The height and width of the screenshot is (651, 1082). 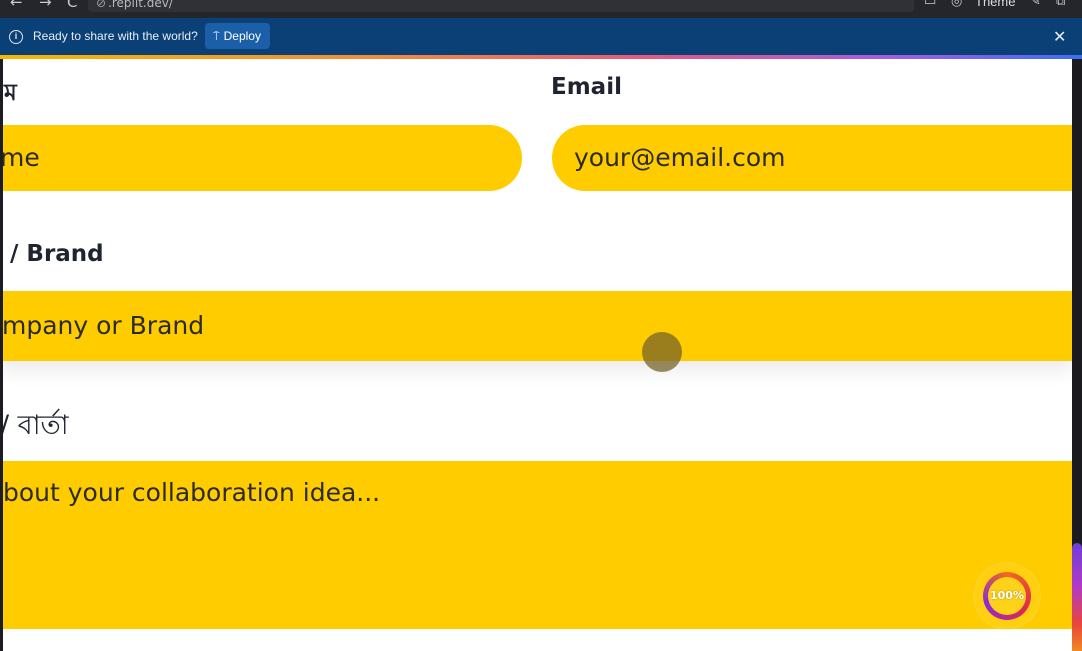 What do you see at coordinates (995, 4) in the screenshot?
I see `theme-button: Theme` at bounding box center [995, 4].